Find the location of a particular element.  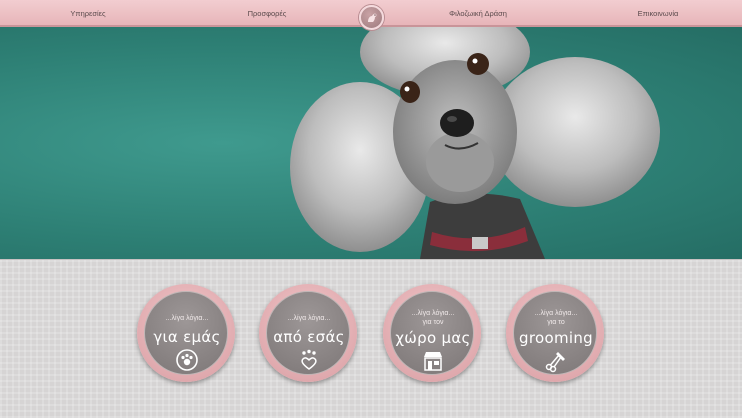

grooming-badge: ...λίγα λόγια... για το grooming is located at coordinates (555, 333).